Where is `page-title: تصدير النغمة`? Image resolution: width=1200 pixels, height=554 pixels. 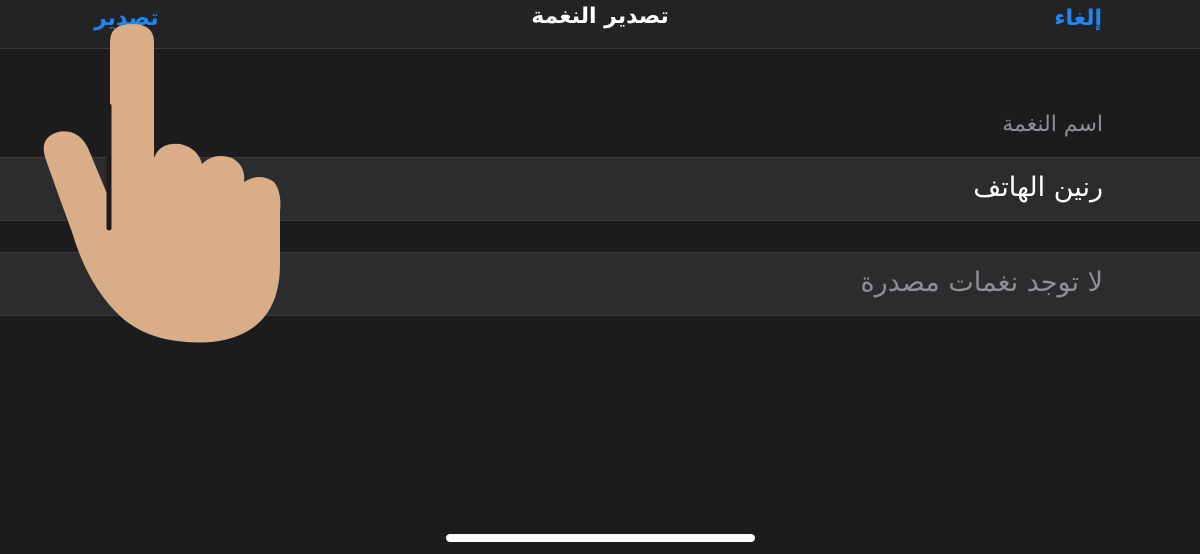
page-title: تصدير النغمة is located at coordinates (600, 16).